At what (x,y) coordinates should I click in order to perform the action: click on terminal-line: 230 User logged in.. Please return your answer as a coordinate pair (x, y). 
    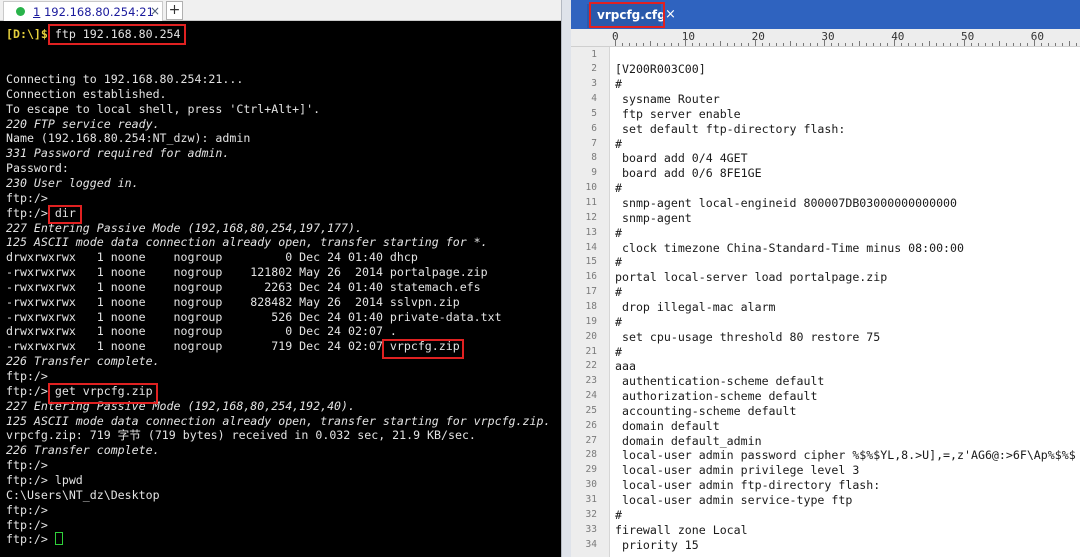
    Looking at the image, I should click on (72, 183).